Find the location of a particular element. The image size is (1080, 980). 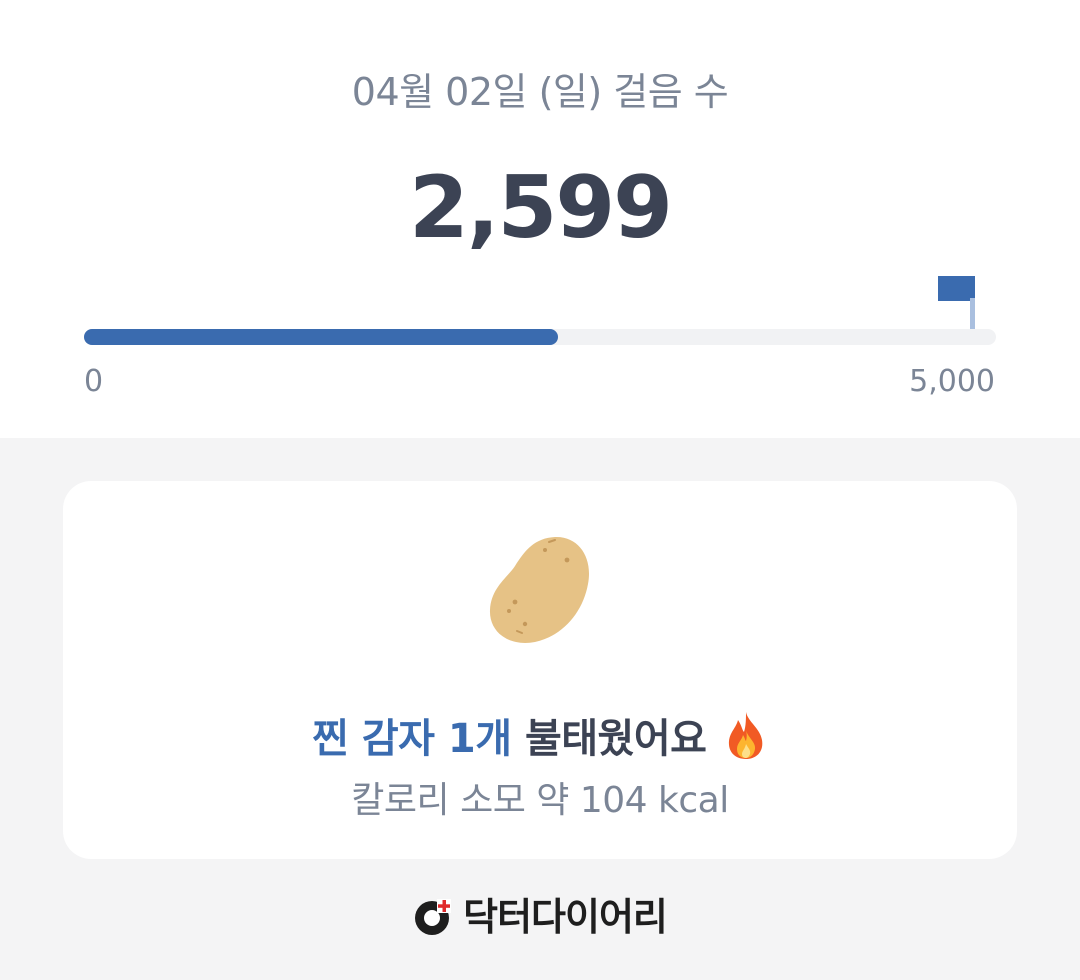

step-count: 2,599 is located at coordinates (540, 208).